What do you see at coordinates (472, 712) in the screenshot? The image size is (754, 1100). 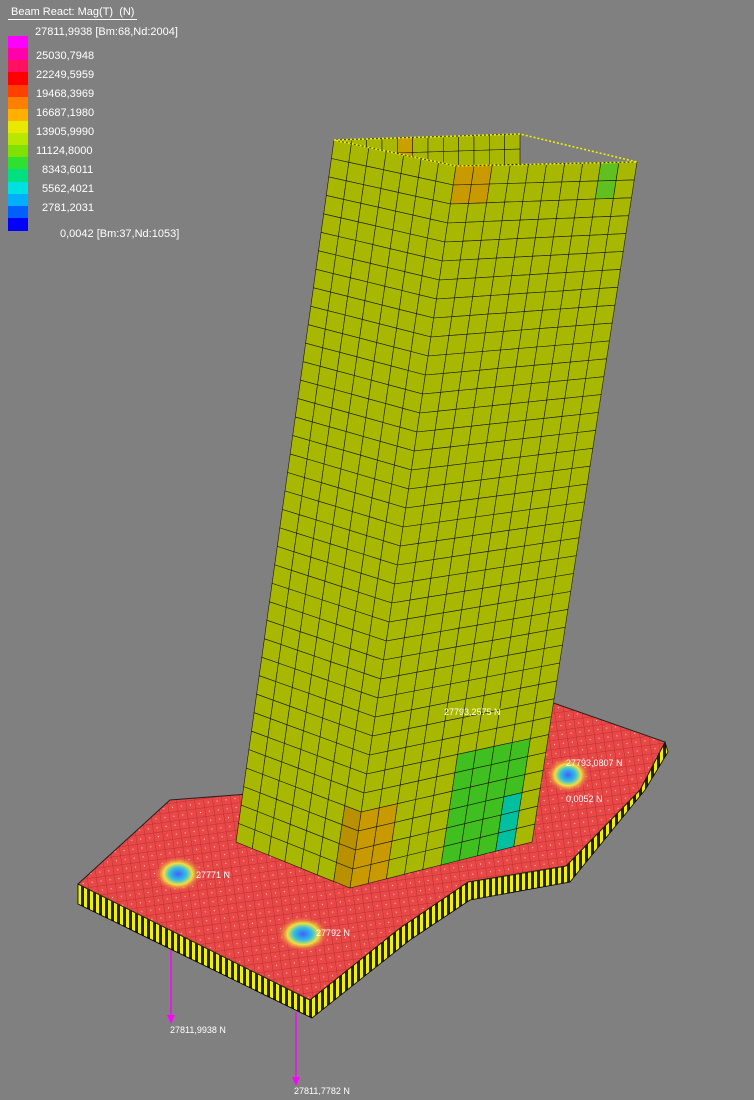 I see `annotation-tower-center: 27793,2575 N` at bounding box center [472, 712].